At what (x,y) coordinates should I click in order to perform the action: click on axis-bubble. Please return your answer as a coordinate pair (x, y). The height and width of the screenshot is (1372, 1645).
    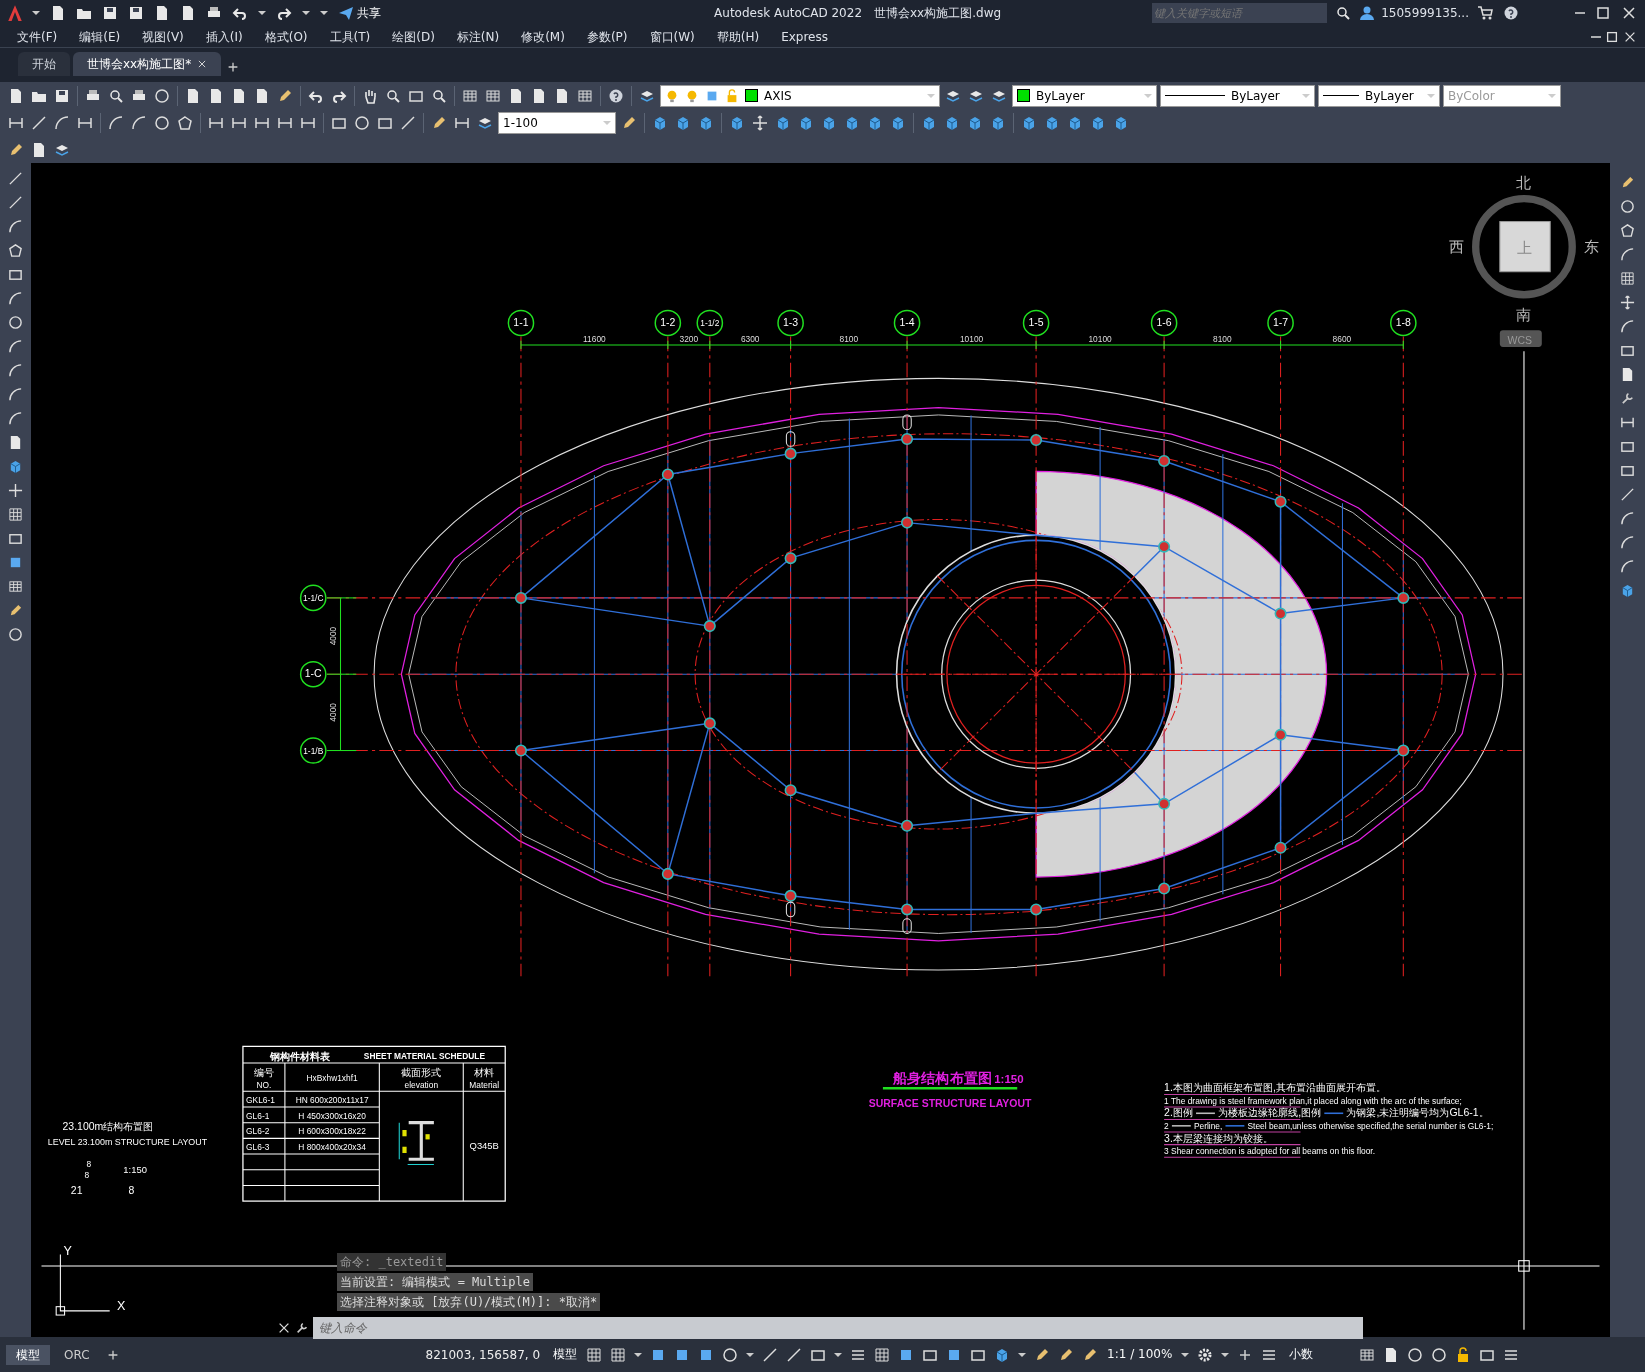
    Looking at the image, I should click on (313, 674).